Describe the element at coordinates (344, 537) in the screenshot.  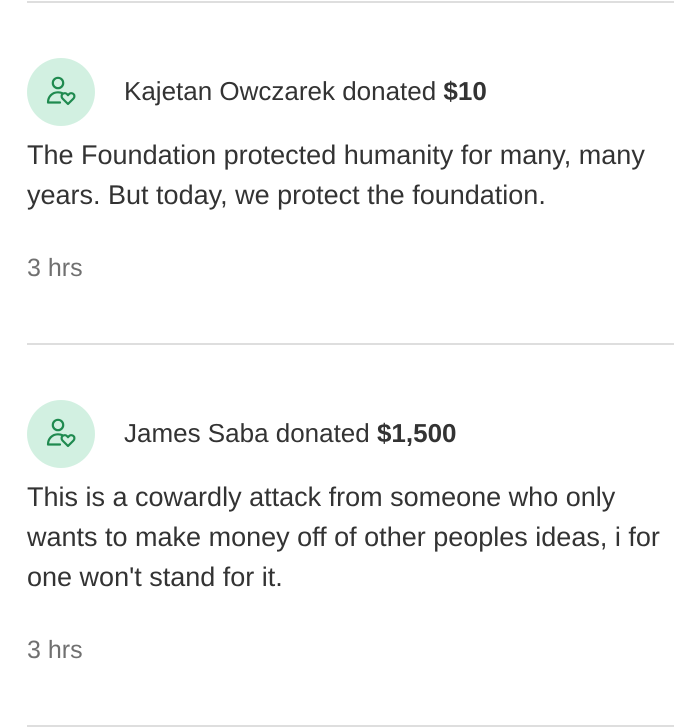
I see `donation-comment: This is a cowardly attack from someone who only wants to make money off of other peoples ideas, i for one won't stand for it.` at that location.